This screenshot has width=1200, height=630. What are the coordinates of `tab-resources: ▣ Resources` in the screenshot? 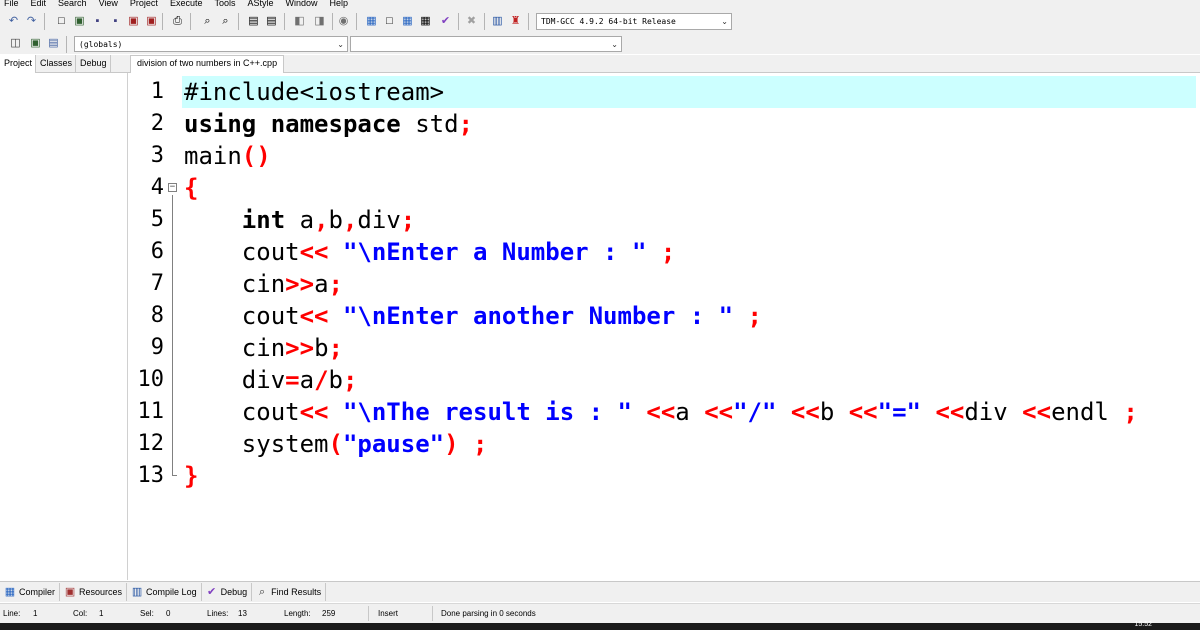 It's located at (94, 592).